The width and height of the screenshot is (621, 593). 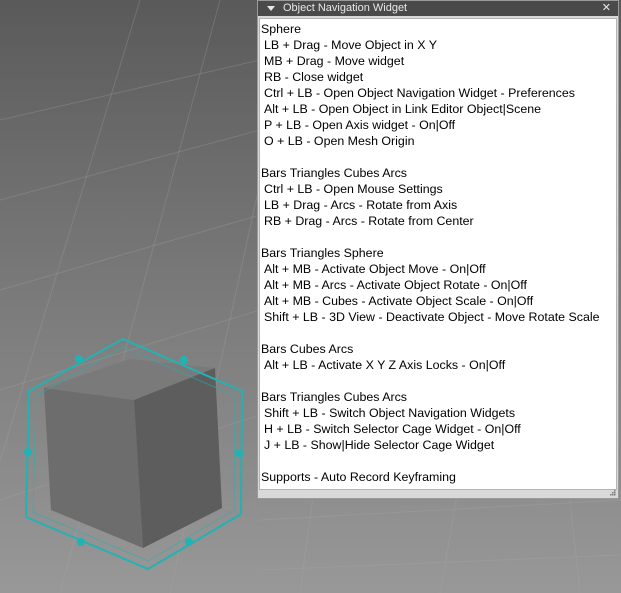 What do you see at coordinates (369, 221) in the screenshot?
I see `shortcut-line: RB + Drag - Arcs - Rotate from Center` at bounding box center [369, 221].